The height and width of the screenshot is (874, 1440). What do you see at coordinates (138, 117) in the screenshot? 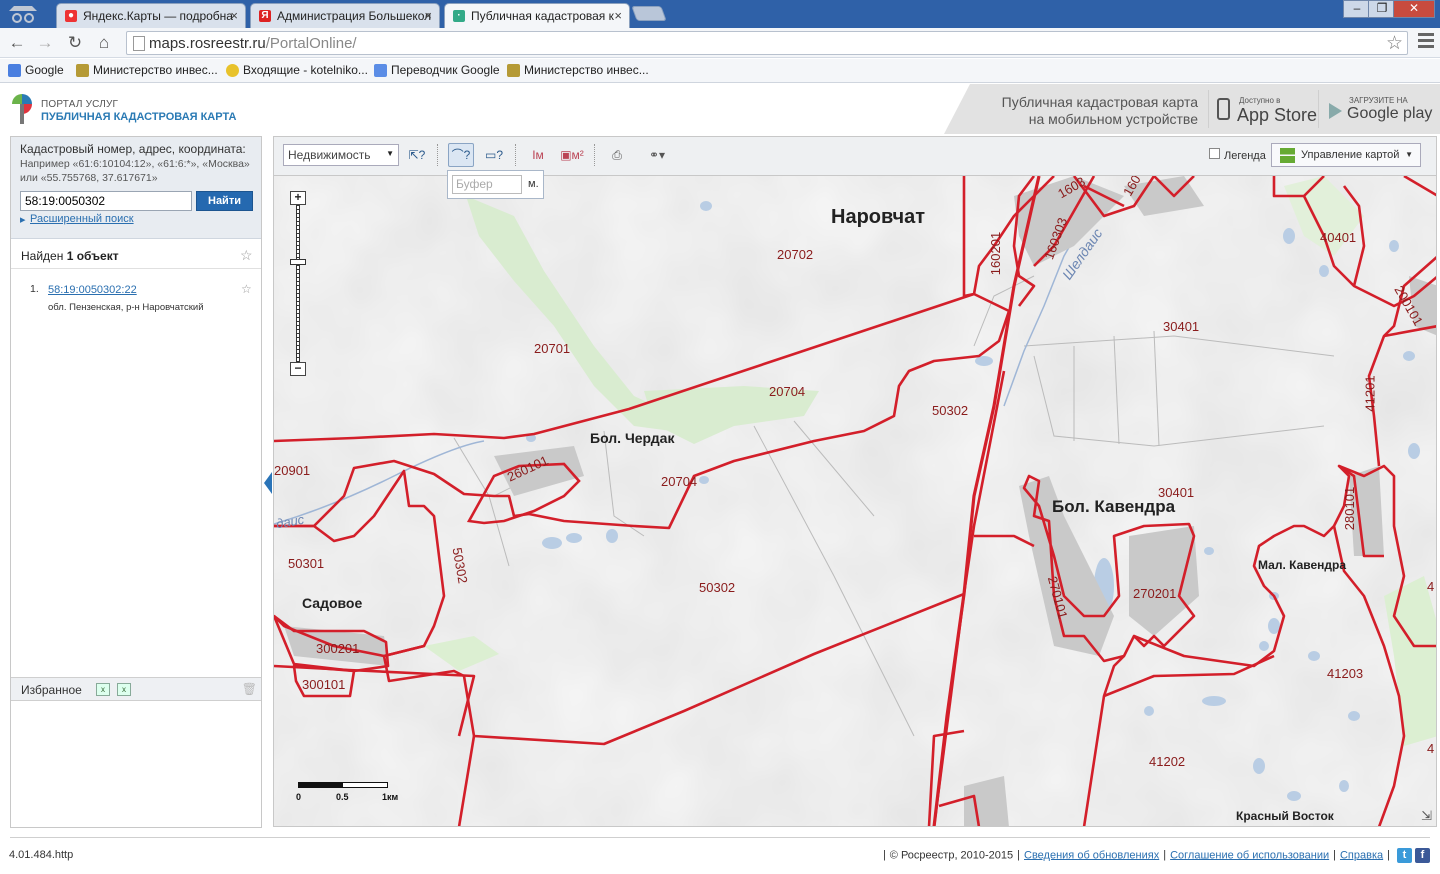
I see `portal-brand-title: ПУБЛИЧНАЯ КАДАСТРОВАЯ КАРТА` at bounding box center [138, 117].